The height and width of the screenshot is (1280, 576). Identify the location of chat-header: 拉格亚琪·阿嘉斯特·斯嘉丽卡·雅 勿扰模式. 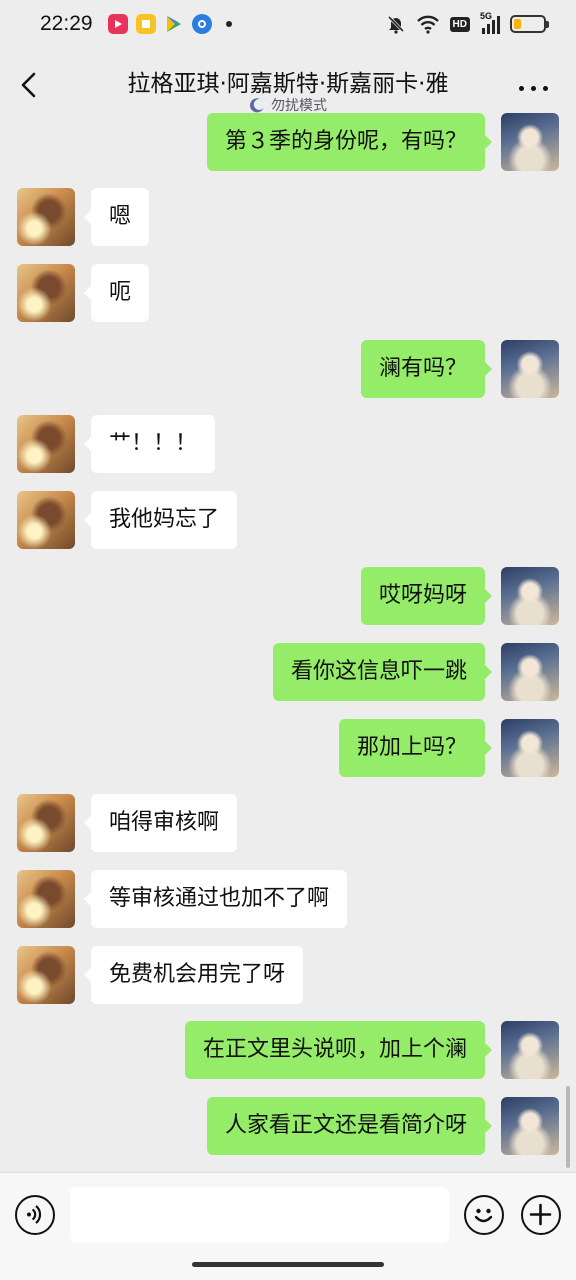
(288, 85).